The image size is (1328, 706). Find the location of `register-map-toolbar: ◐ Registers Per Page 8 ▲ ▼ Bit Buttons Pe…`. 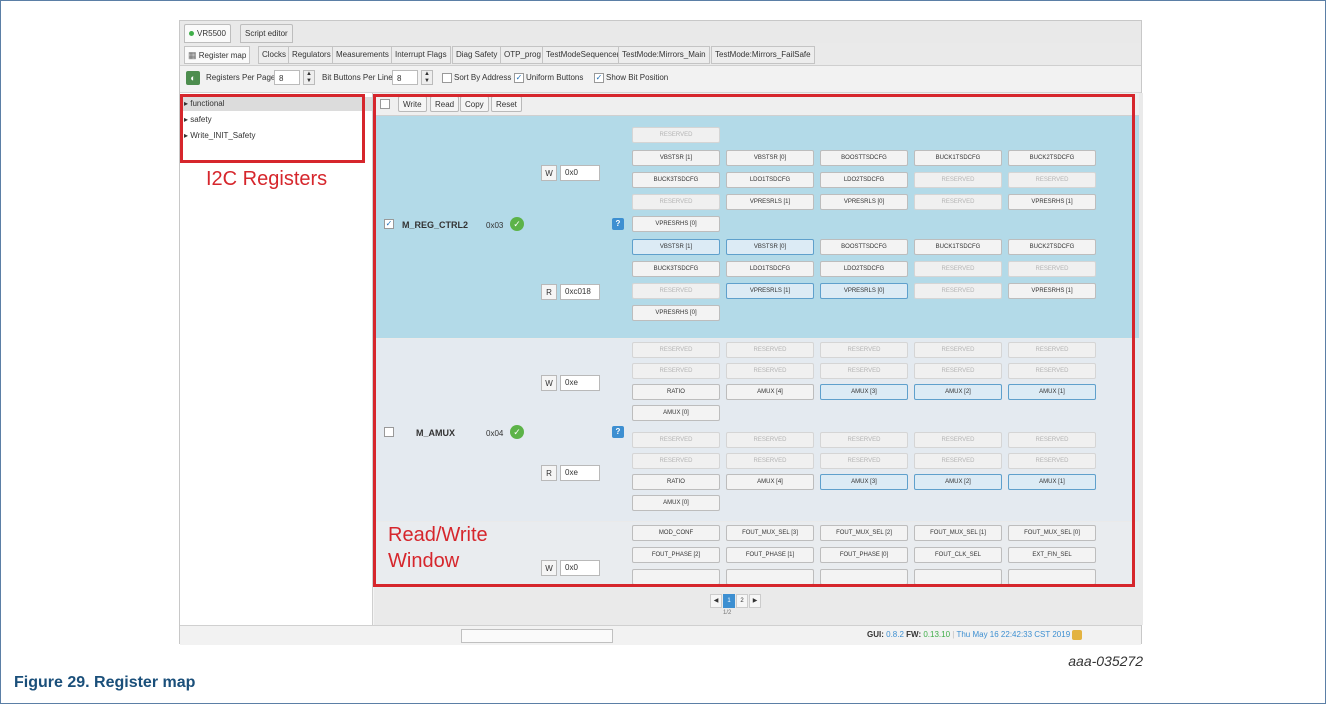

register-map-toolbar: ◐ Registers Per Page 8 ▲ ▼ Bit Buttons Pe… is located at coordinates (660, 79).